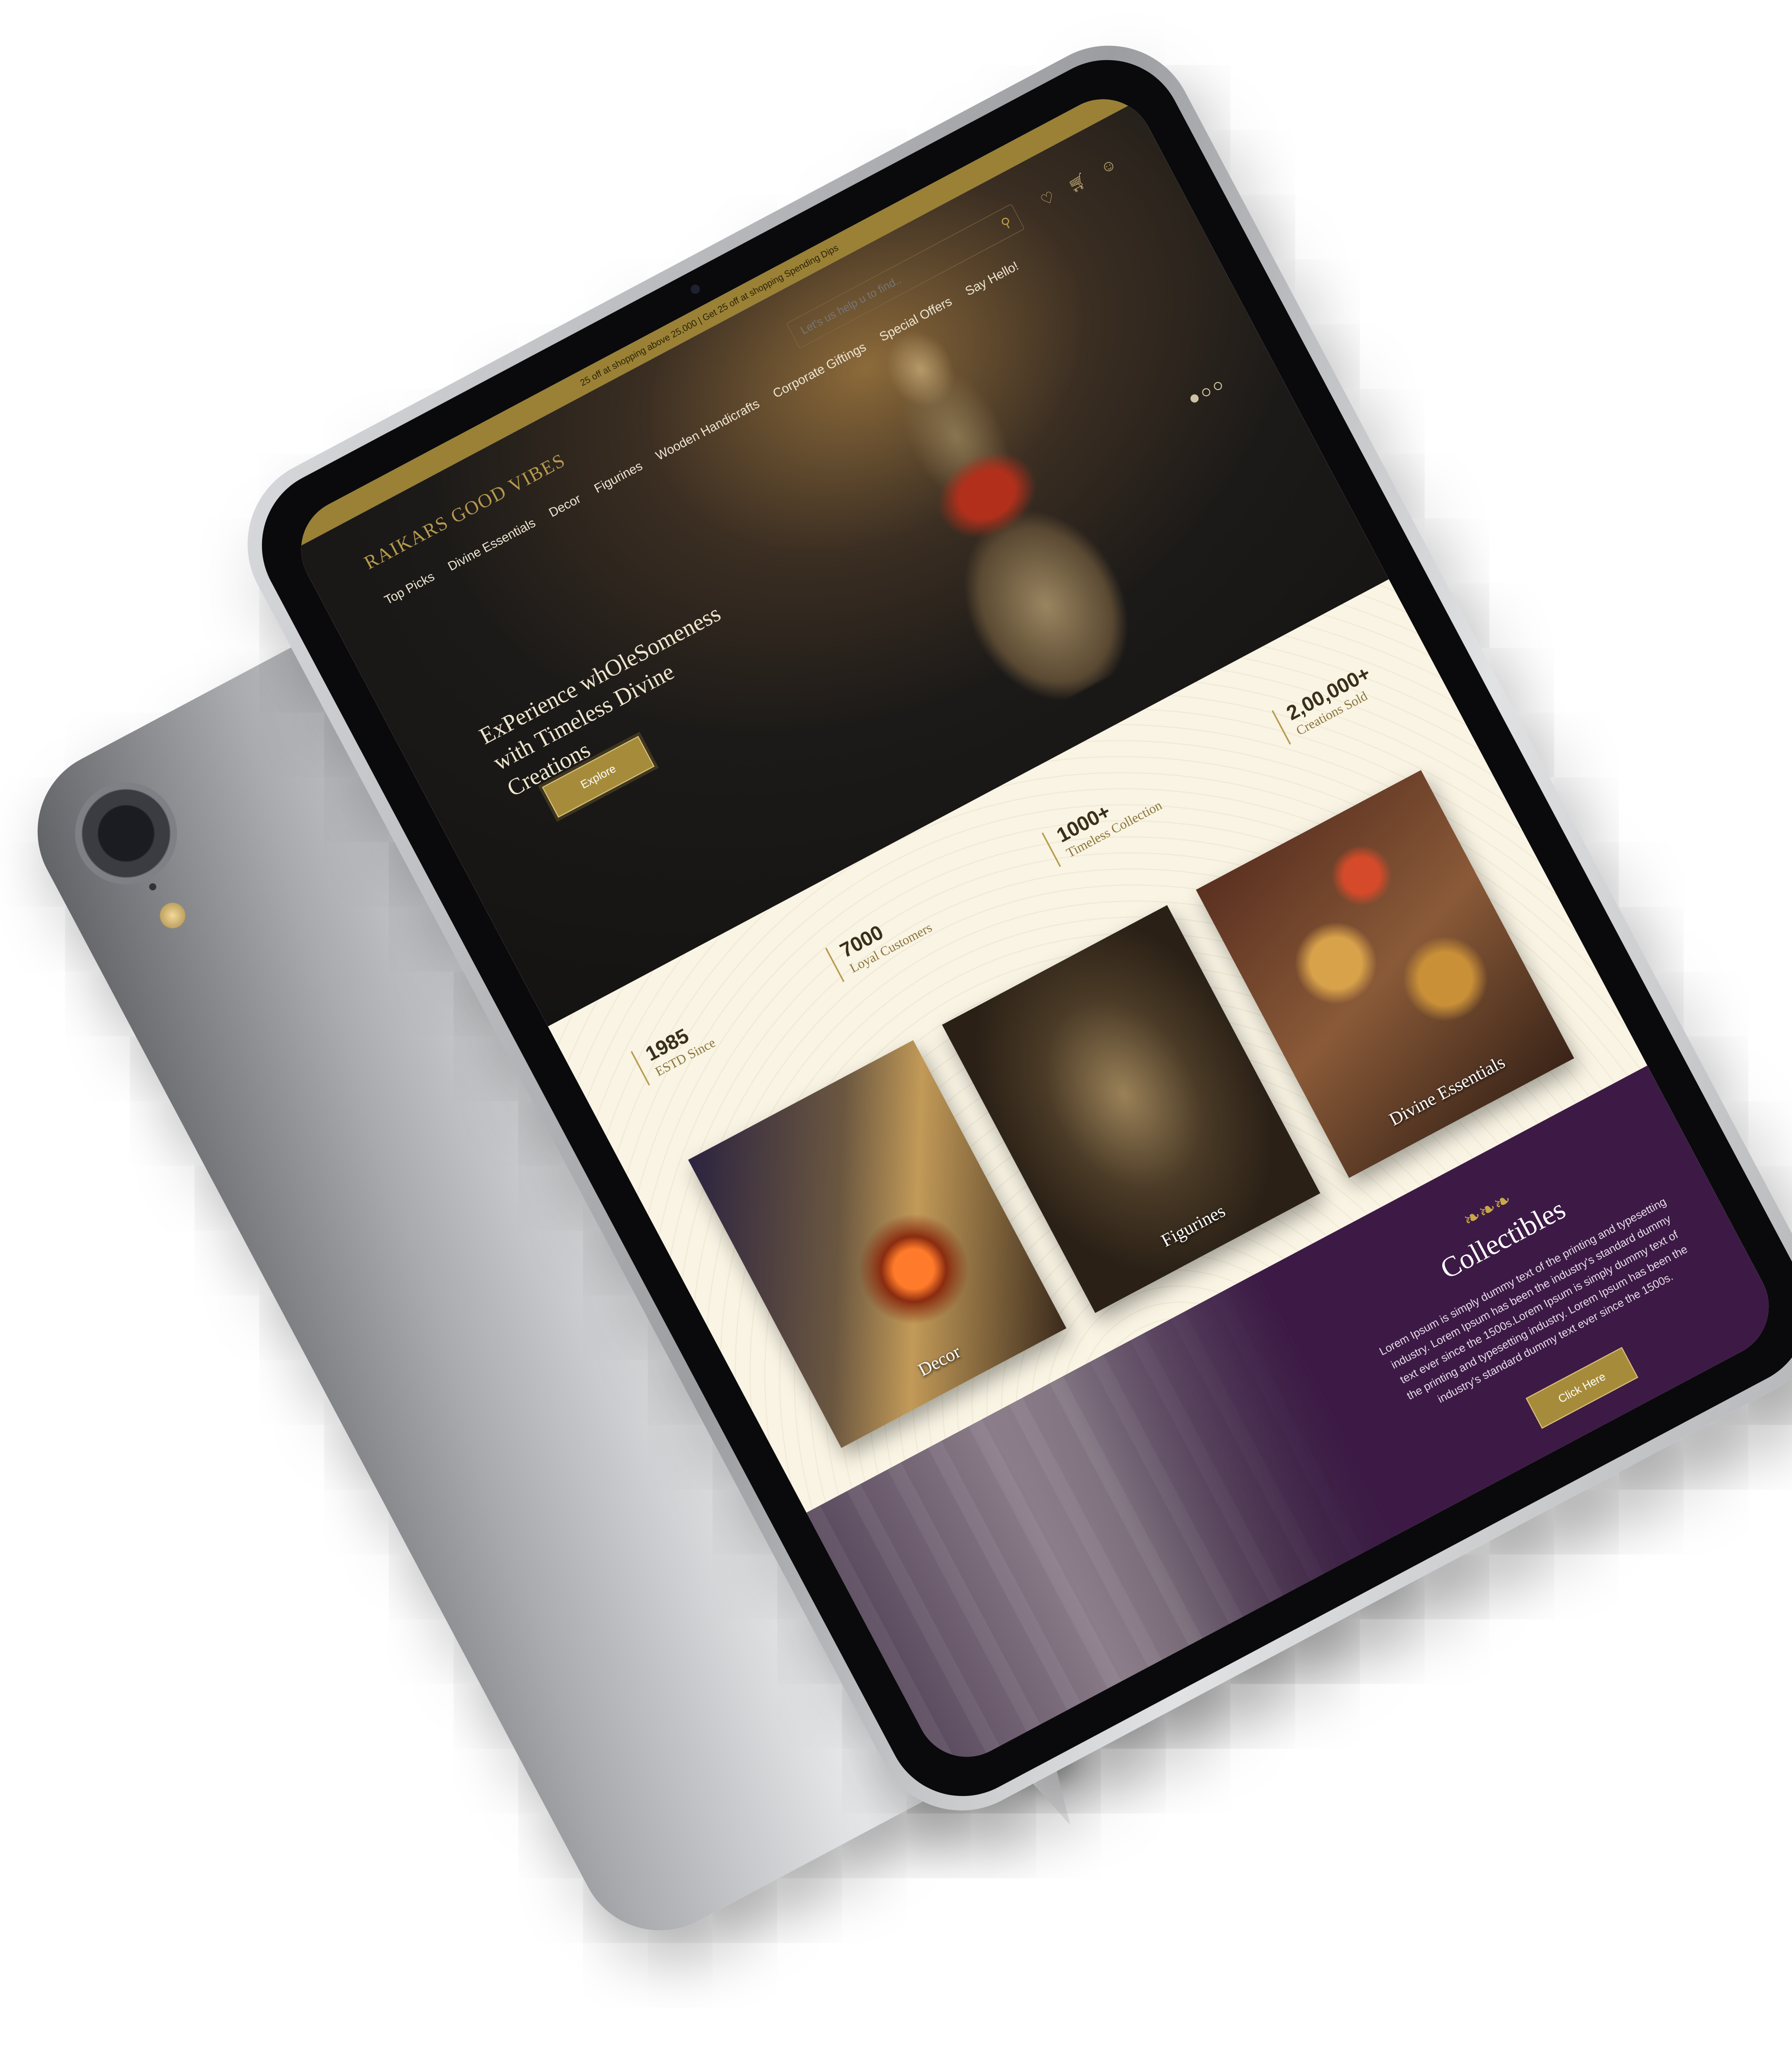 This screenshot has height=2058, width=1792. I want to click on header-icons: ♡ 🛒︎ ☺, so click(1078, 182).